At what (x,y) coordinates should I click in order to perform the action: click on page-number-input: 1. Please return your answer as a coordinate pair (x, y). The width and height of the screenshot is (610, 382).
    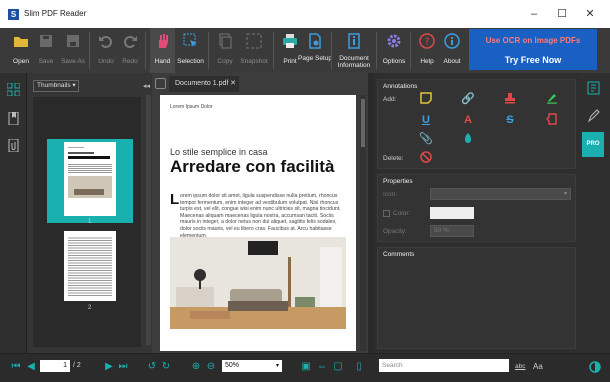
    Looking at the image, I should click on (55, 366).